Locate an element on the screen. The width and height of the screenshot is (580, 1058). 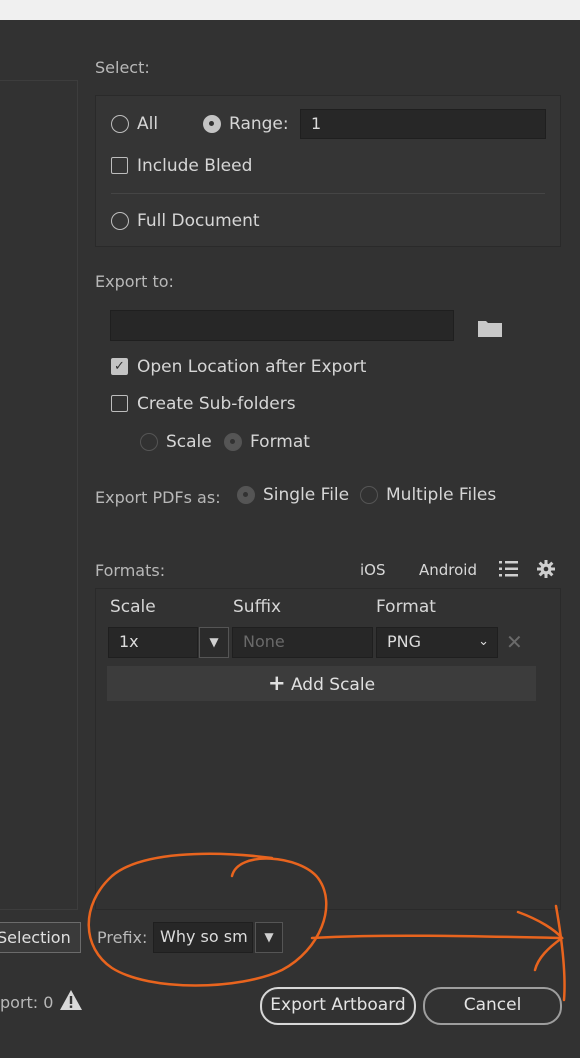
create-subfolders-checkbox is located at coordinates (119, 403).